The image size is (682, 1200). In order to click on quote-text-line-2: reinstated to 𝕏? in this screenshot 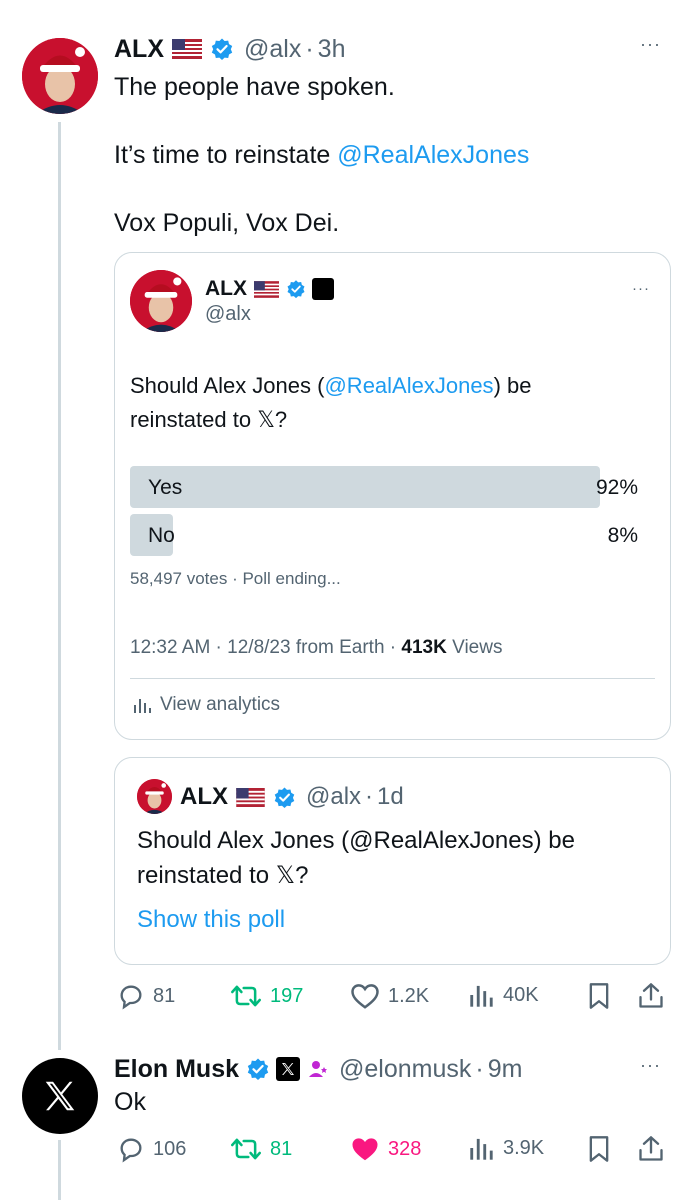, I will do `click(209, 419)`.